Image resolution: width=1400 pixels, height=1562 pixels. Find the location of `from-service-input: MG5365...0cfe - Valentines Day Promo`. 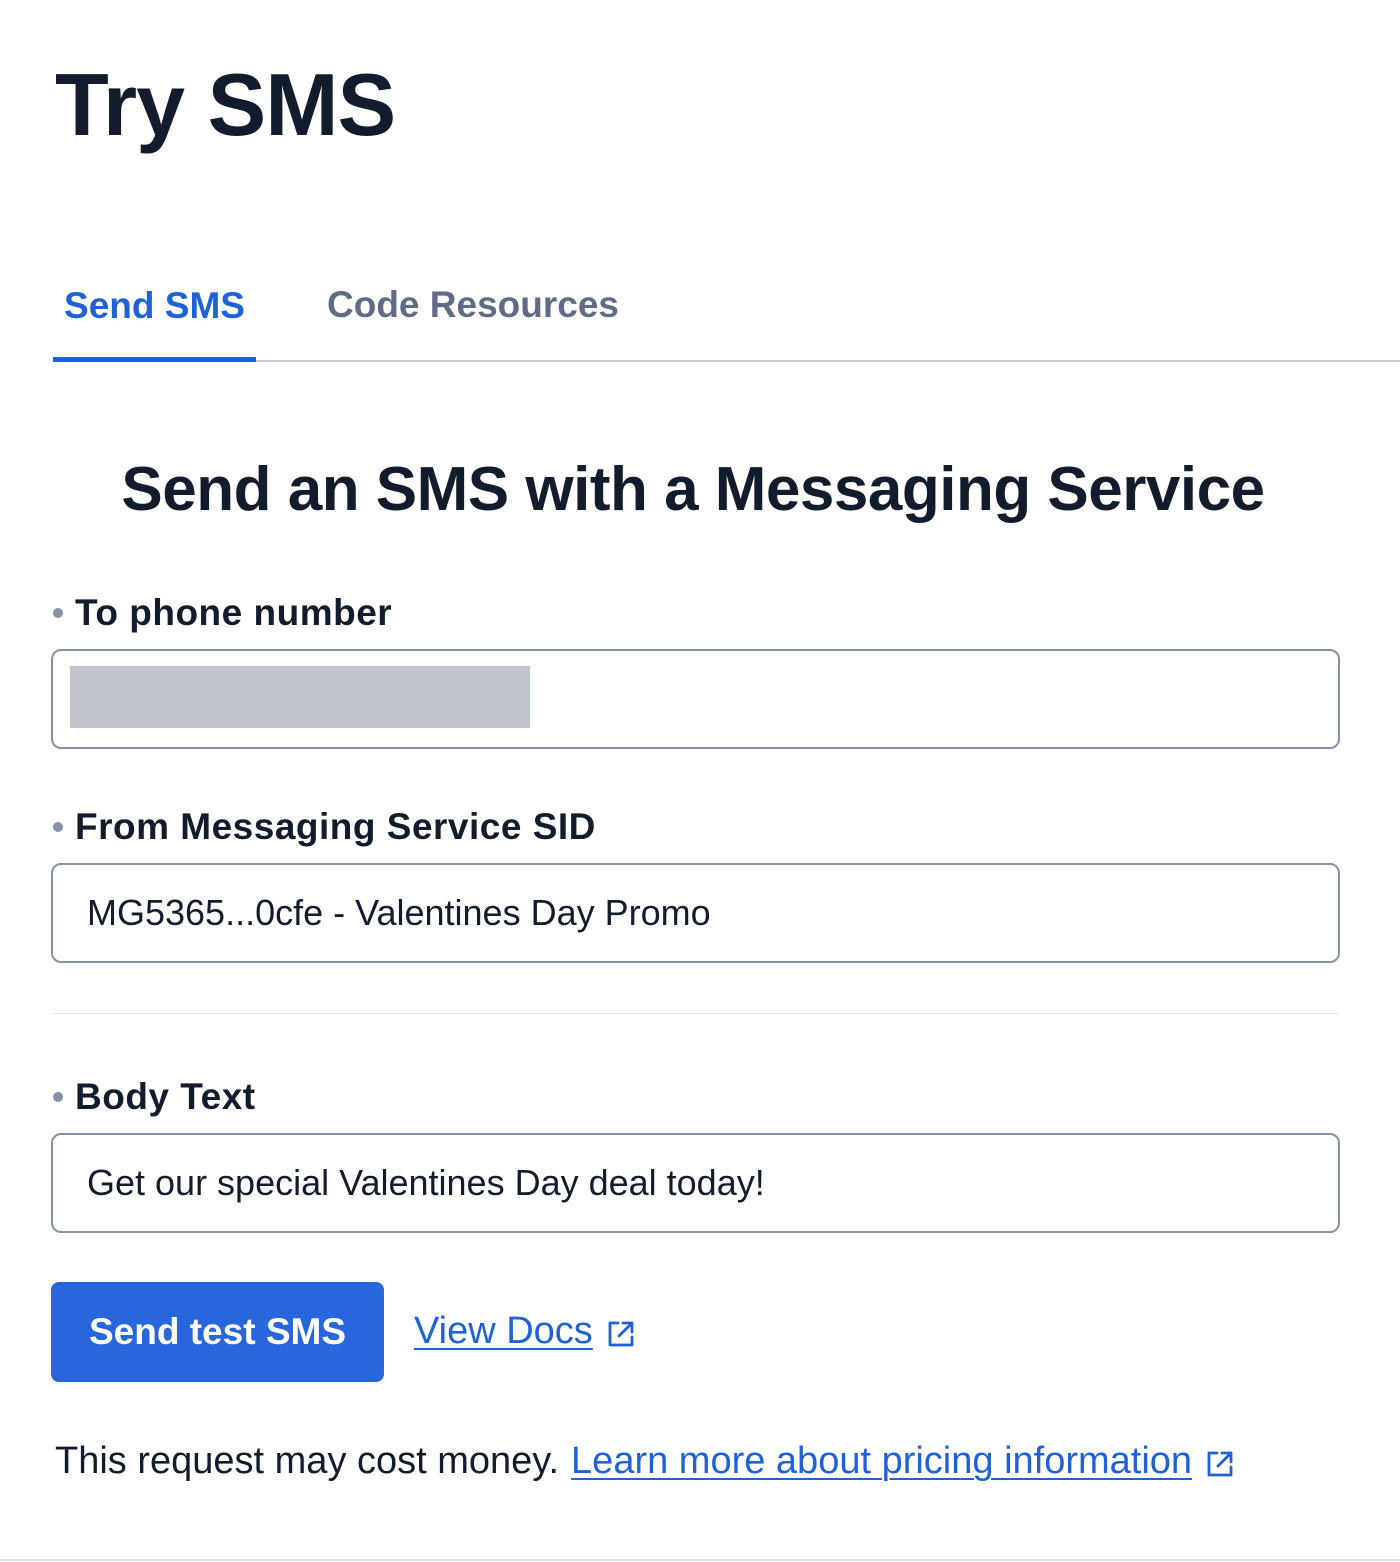

from-service-input: MG5365...0cfe - Valentines Day Promo is located at coordinates (695, 913).